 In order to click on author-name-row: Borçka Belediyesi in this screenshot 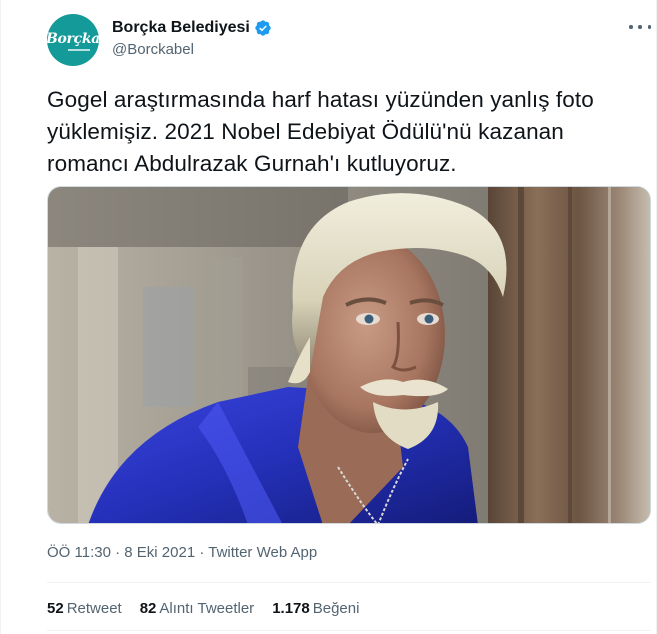, I will do `click(192, 28)`.